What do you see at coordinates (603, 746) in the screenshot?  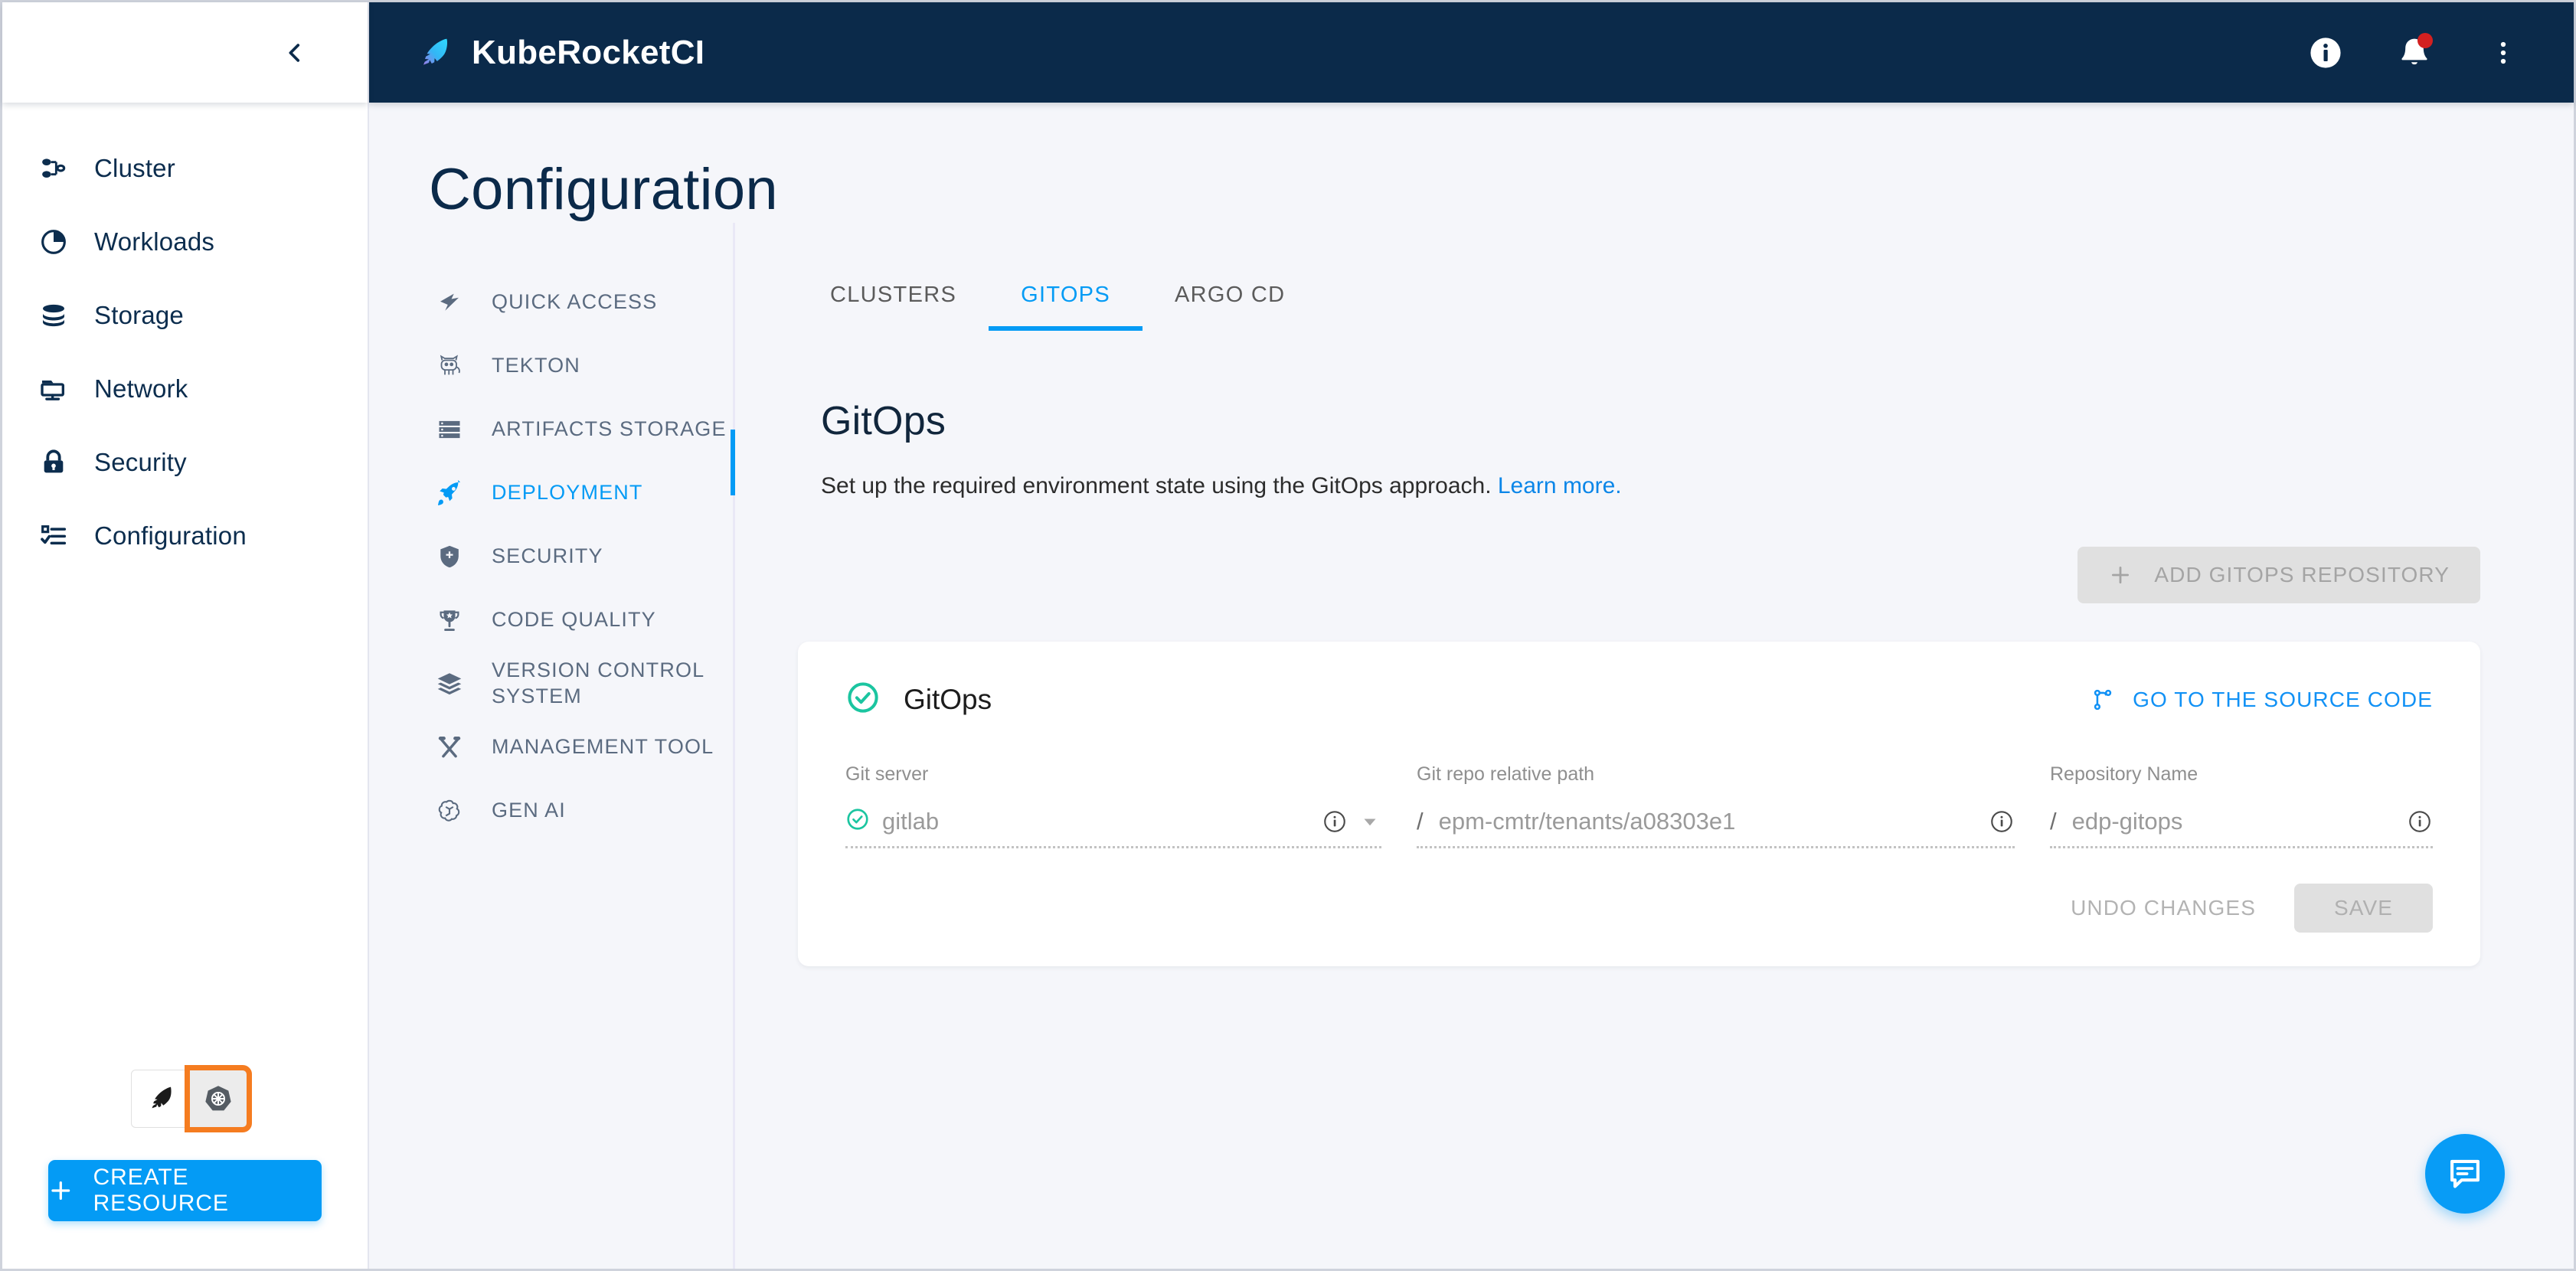 I see `submenu-item-label: MANAGEMENT TOOL` at bounding box center [603, 746].